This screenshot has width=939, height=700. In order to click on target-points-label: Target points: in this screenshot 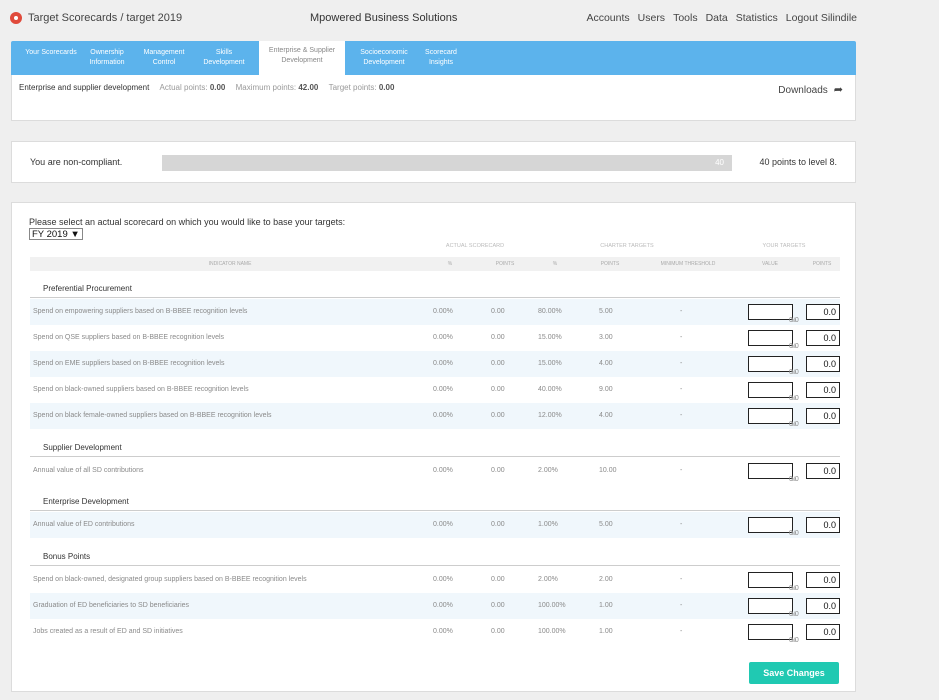, I will do `click(352, 87)`.